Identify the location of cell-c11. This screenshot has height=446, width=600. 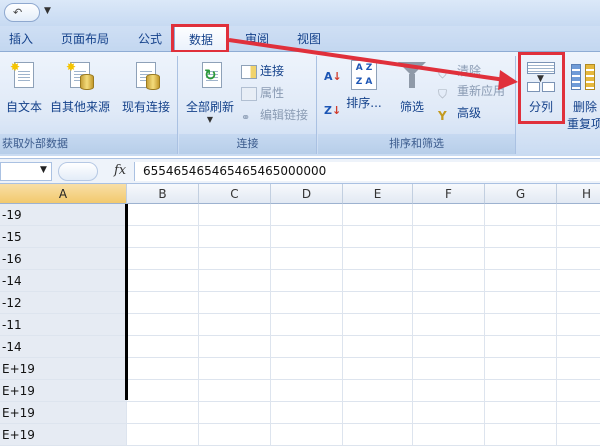
(235, 435).